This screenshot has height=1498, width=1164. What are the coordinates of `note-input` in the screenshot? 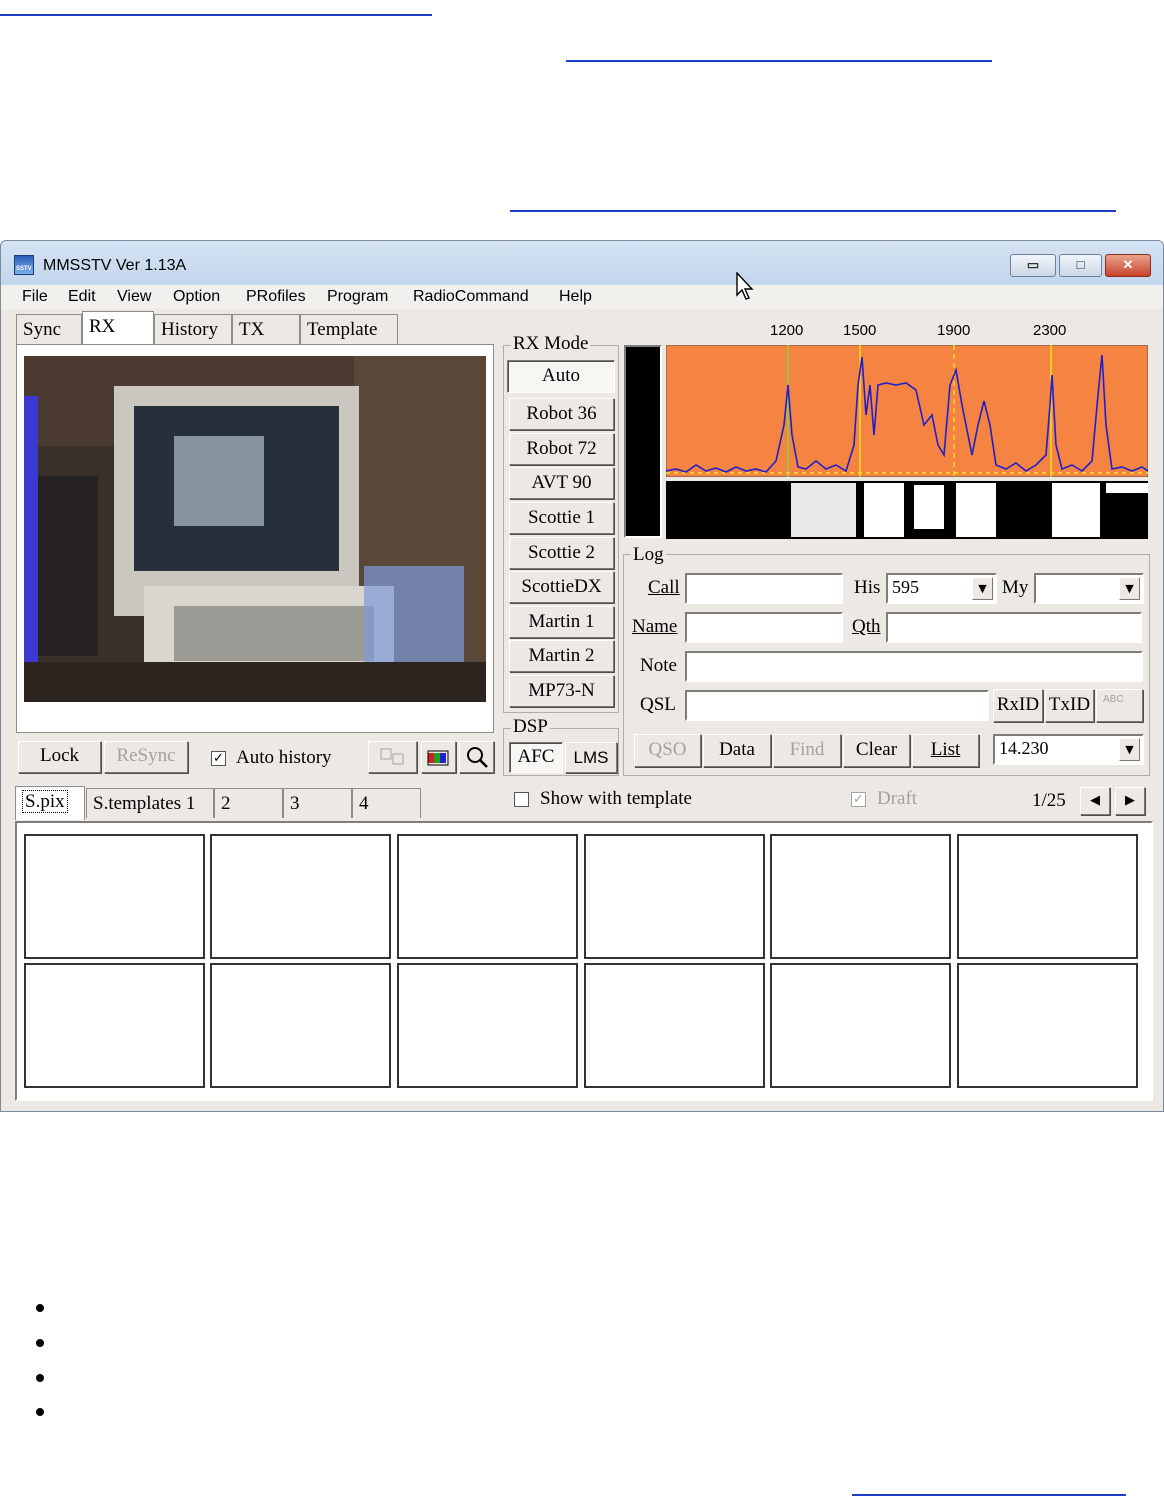 It's located at (914, 666).